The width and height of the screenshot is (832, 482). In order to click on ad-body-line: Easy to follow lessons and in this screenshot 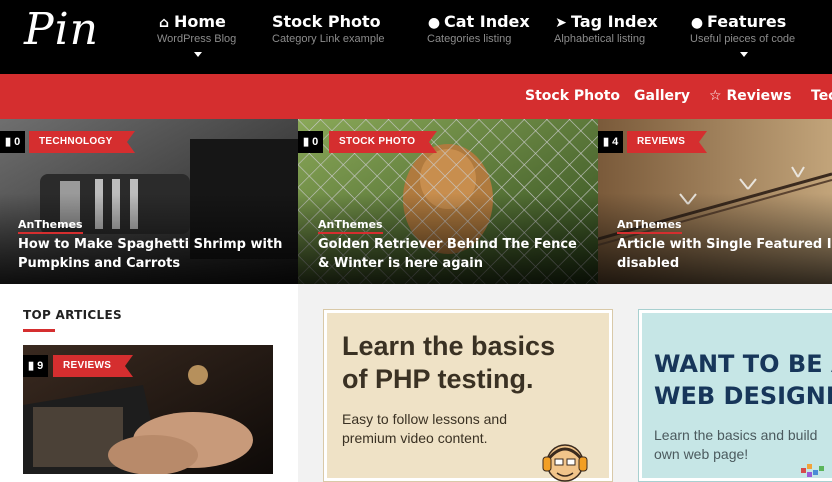, I will do `click(424, 419)`.